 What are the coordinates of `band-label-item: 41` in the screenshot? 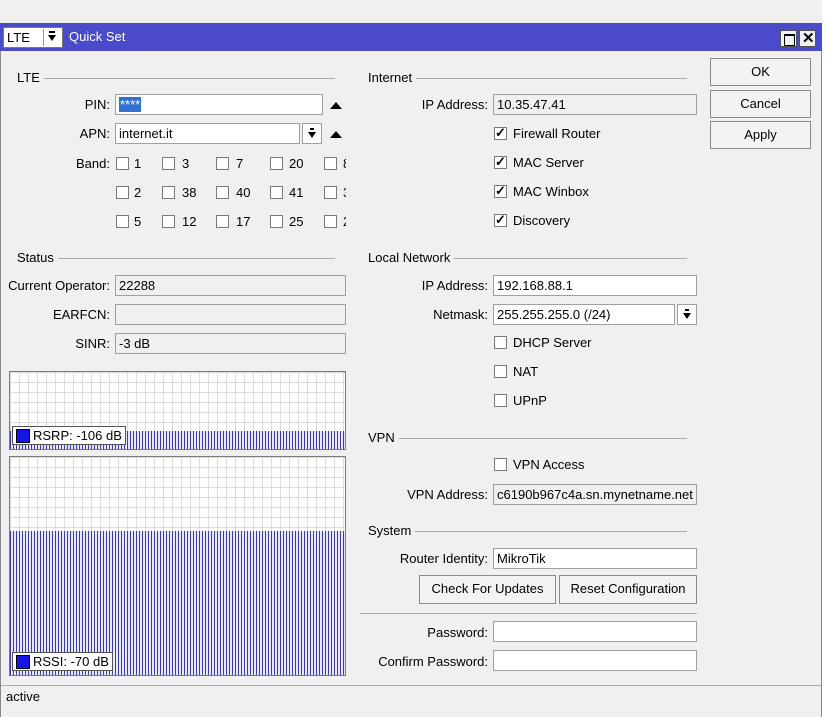 It's located at (296, 192).